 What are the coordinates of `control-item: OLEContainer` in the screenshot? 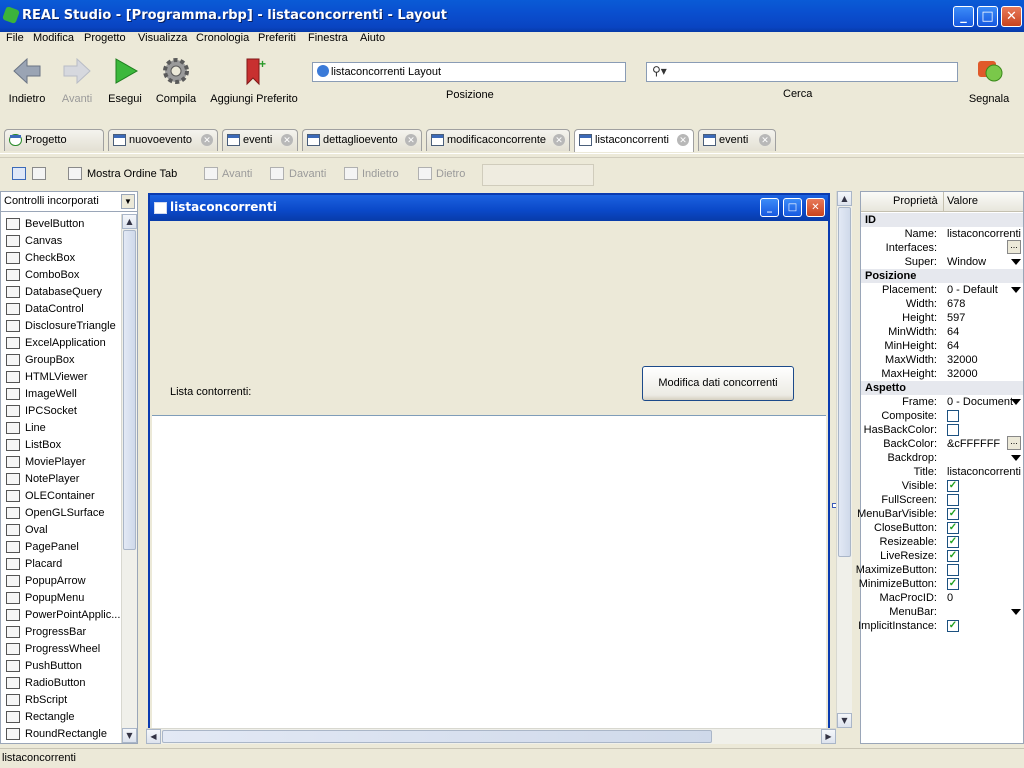 It's located at (61, 496).